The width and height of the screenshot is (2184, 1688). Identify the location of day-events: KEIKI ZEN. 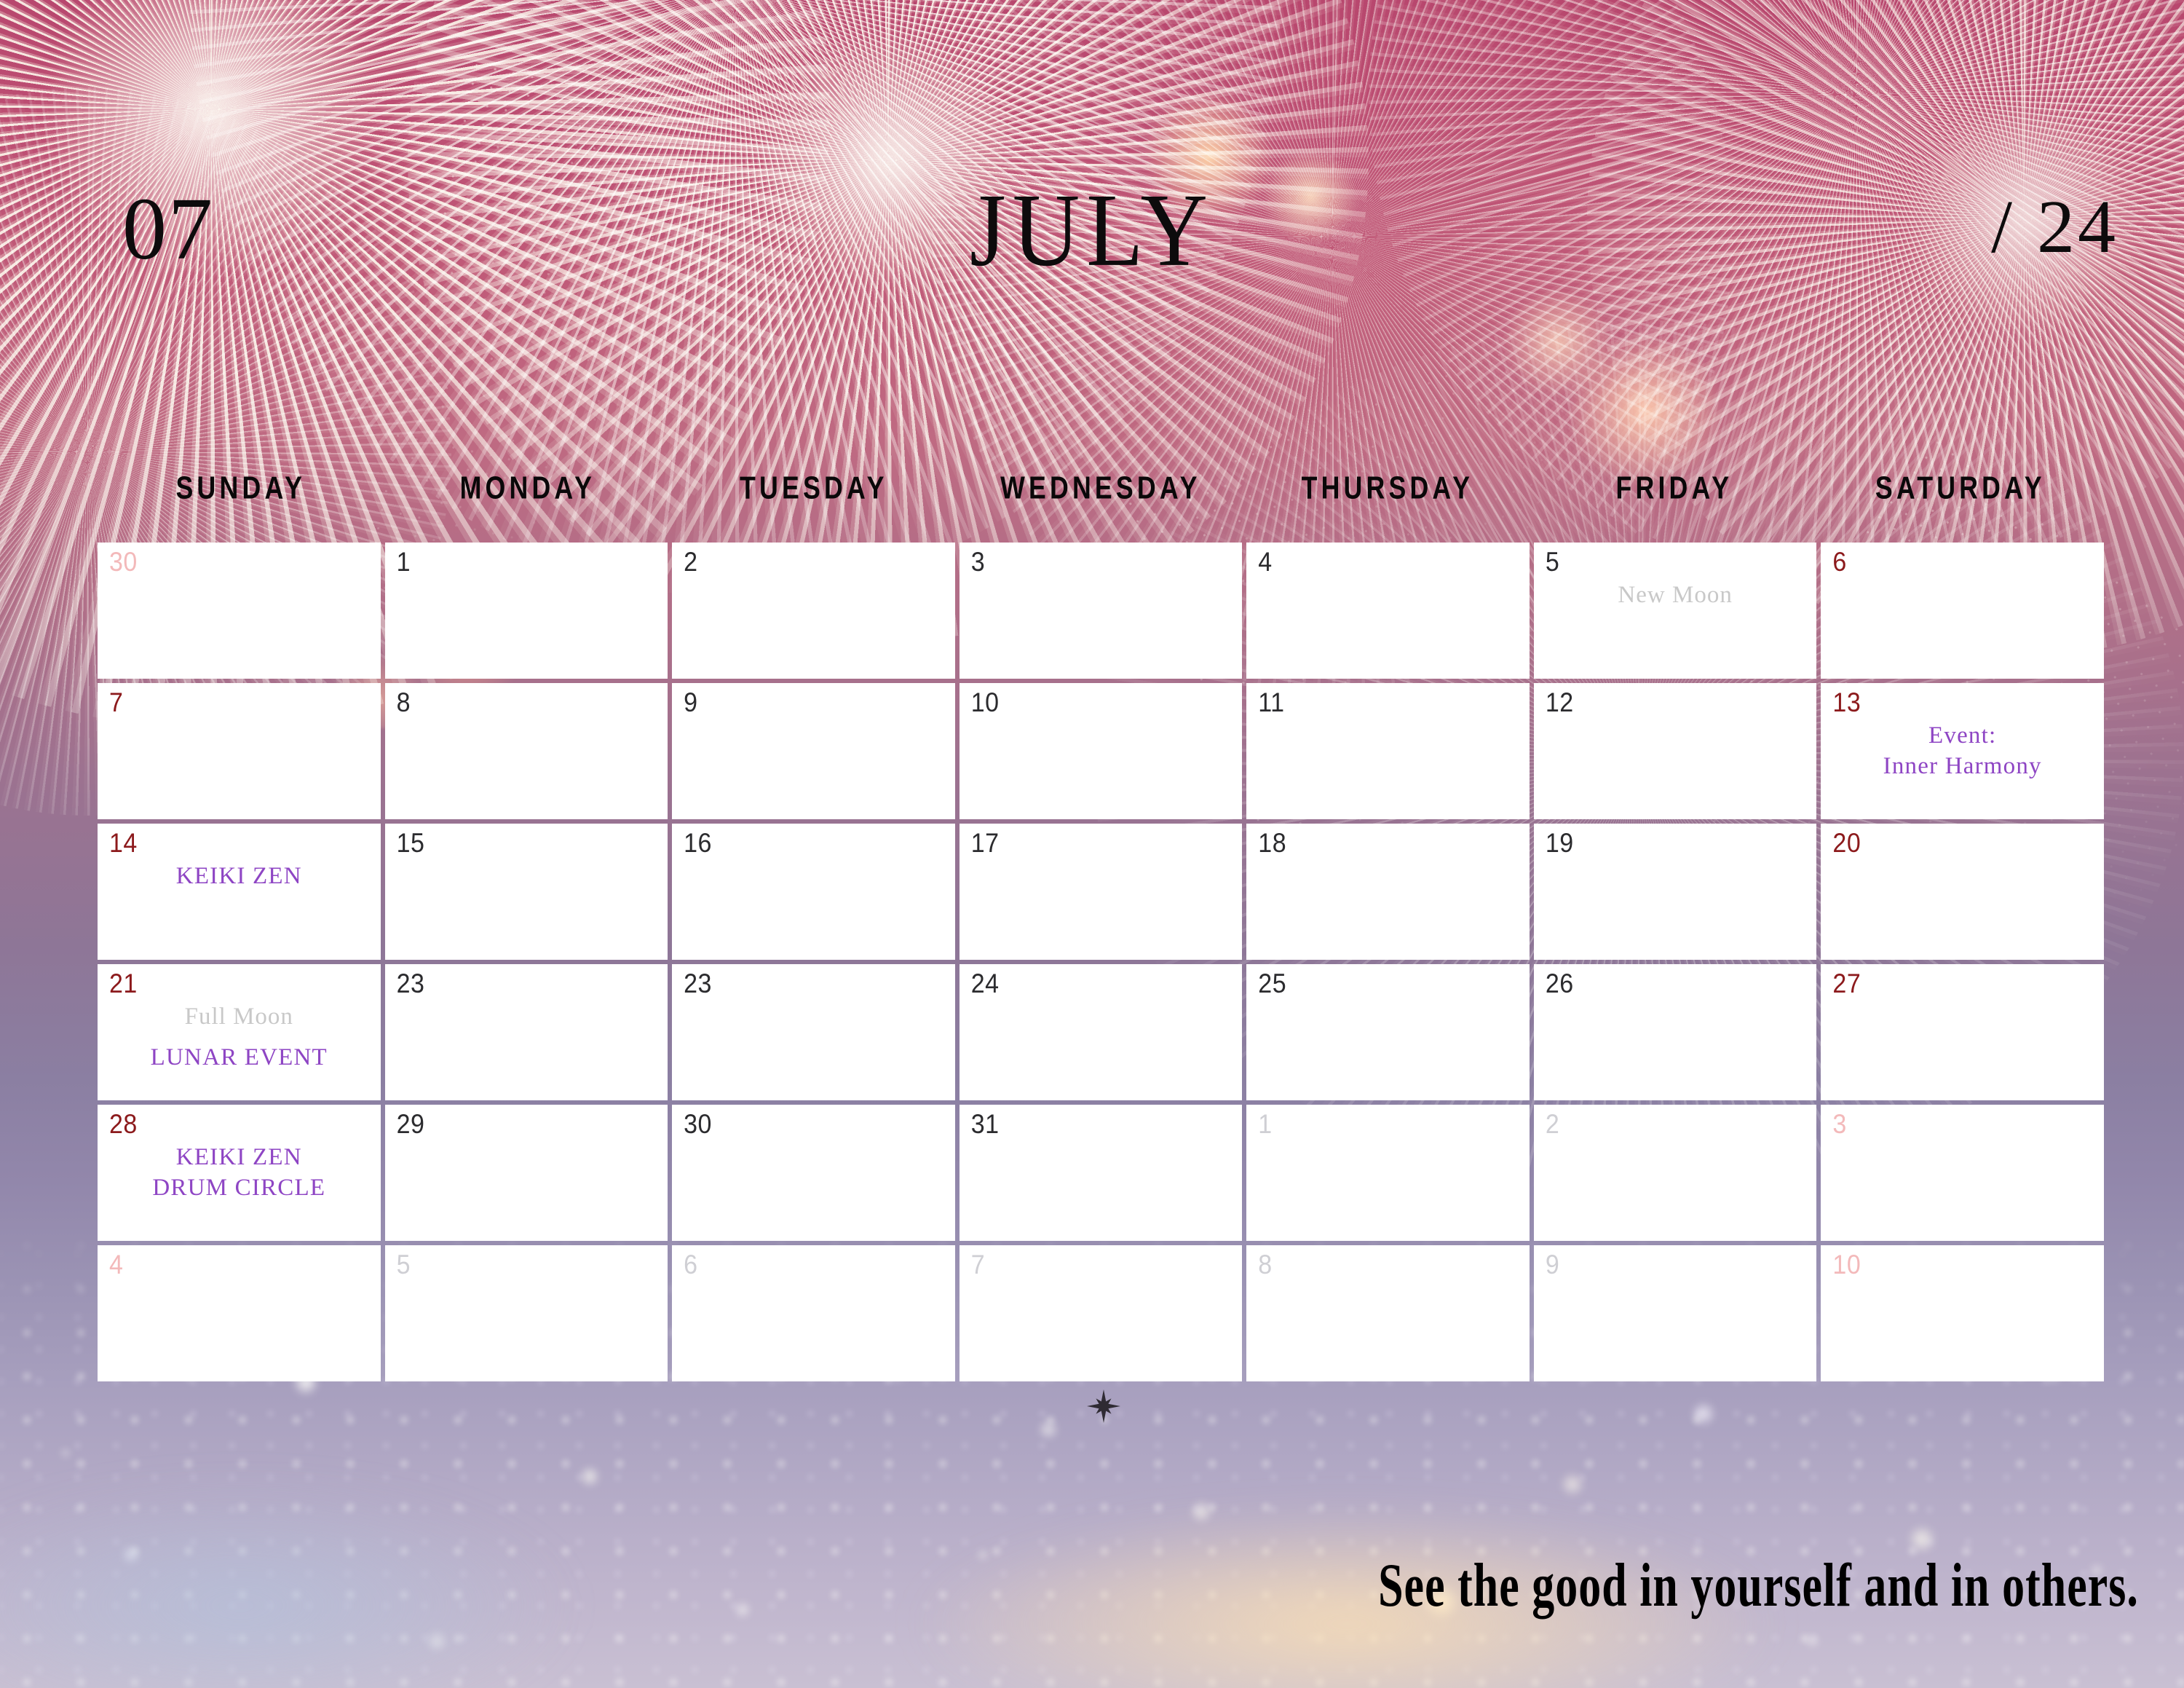
(239, 876).